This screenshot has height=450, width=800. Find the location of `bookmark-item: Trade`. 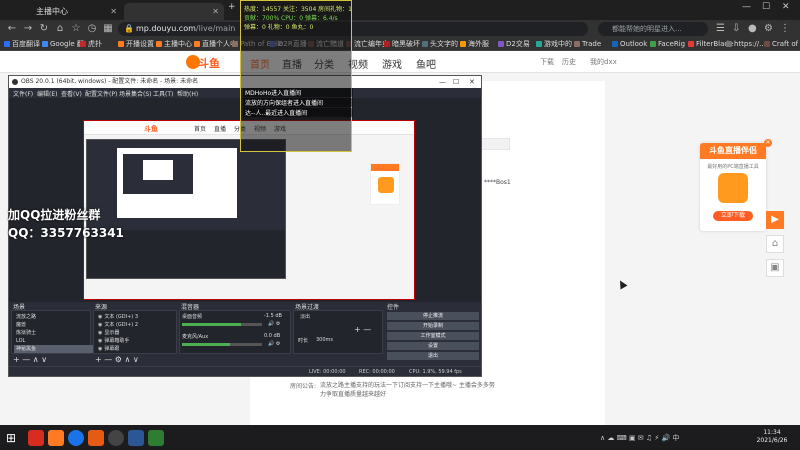

bookmark-item: Trade is located at coordinates (587, 44).